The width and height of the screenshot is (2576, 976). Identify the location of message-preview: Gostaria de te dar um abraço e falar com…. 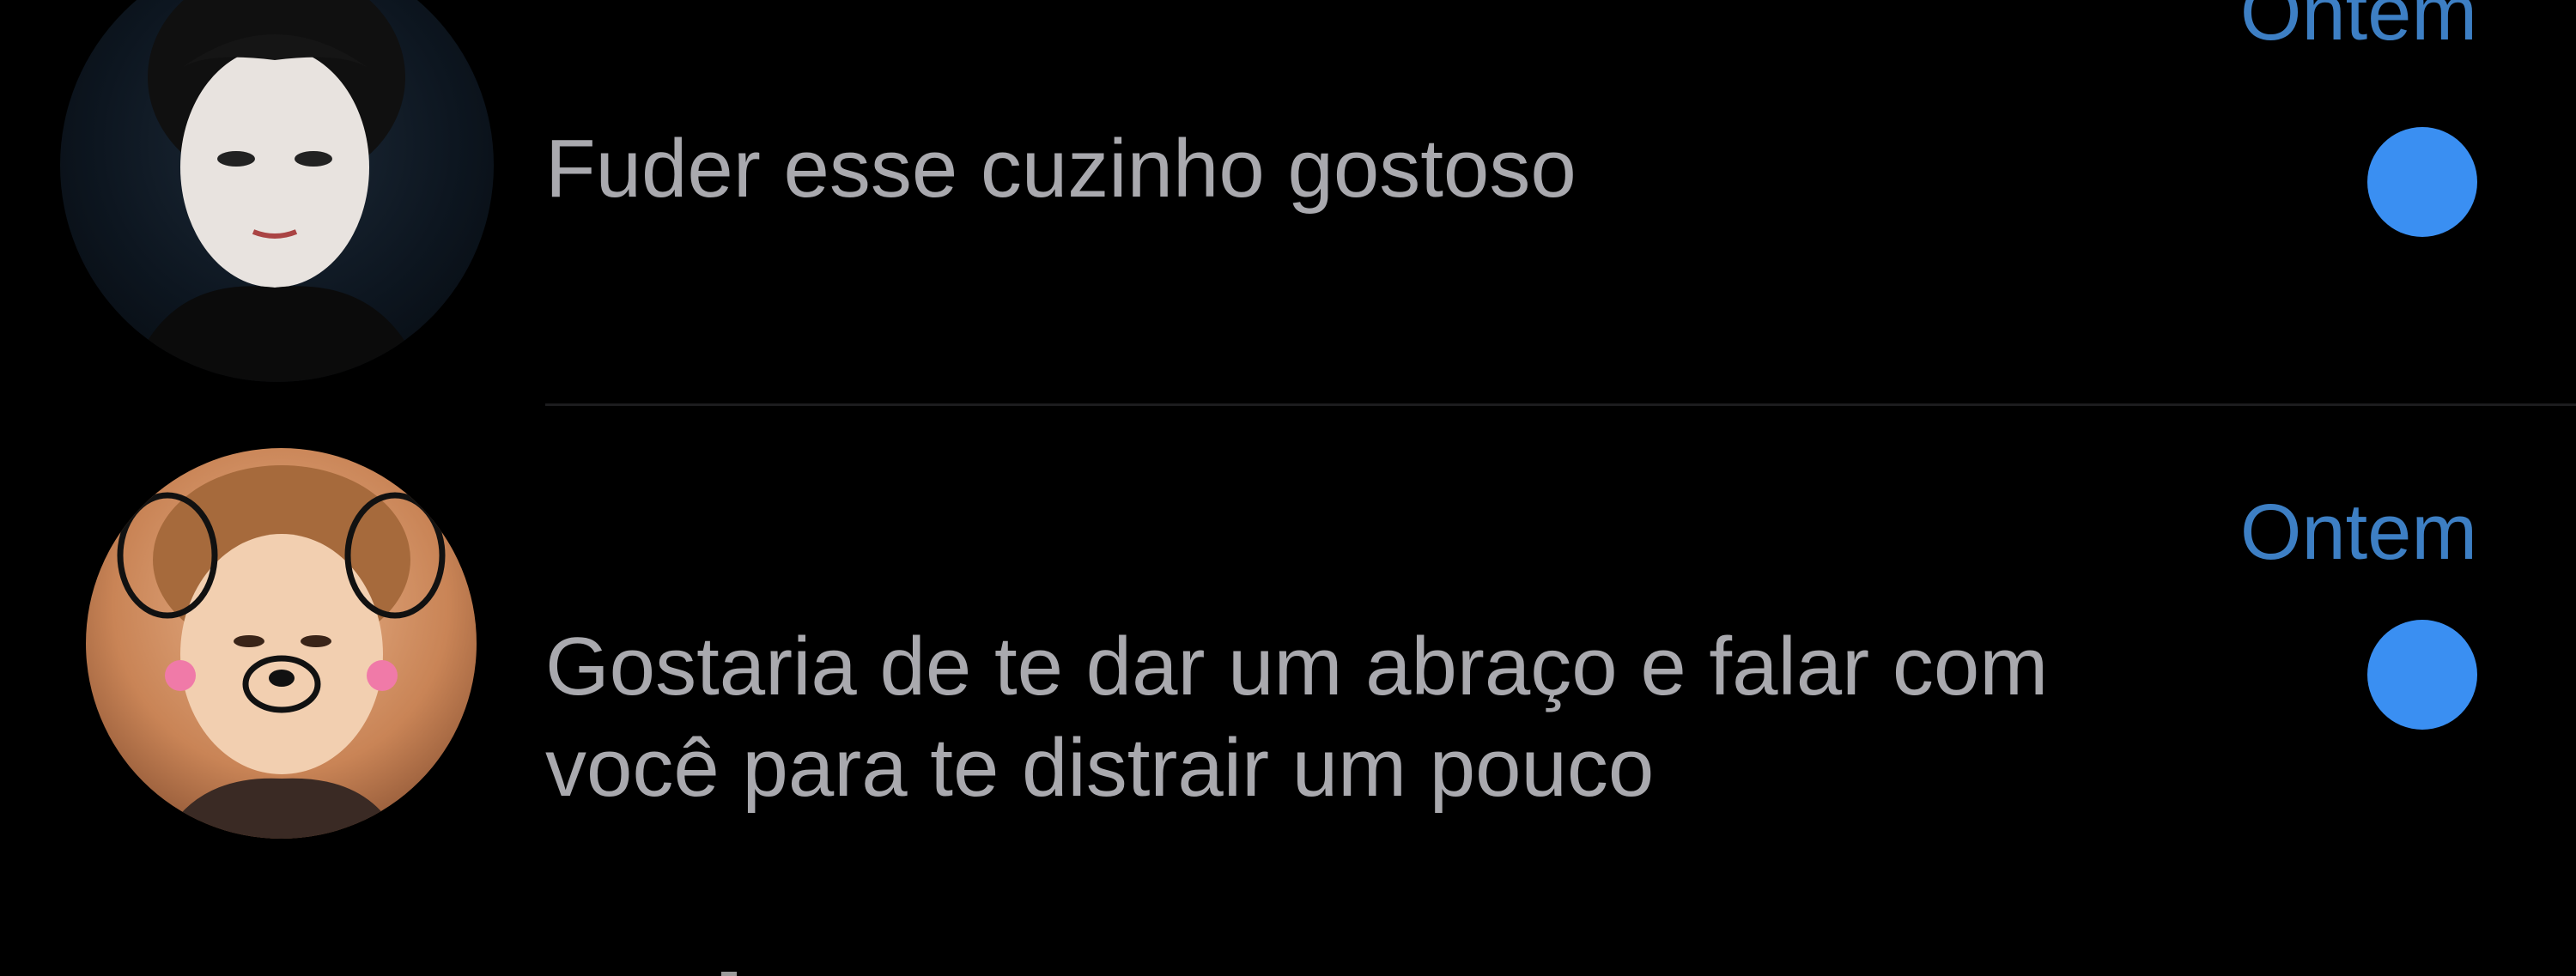
(1297, 717).